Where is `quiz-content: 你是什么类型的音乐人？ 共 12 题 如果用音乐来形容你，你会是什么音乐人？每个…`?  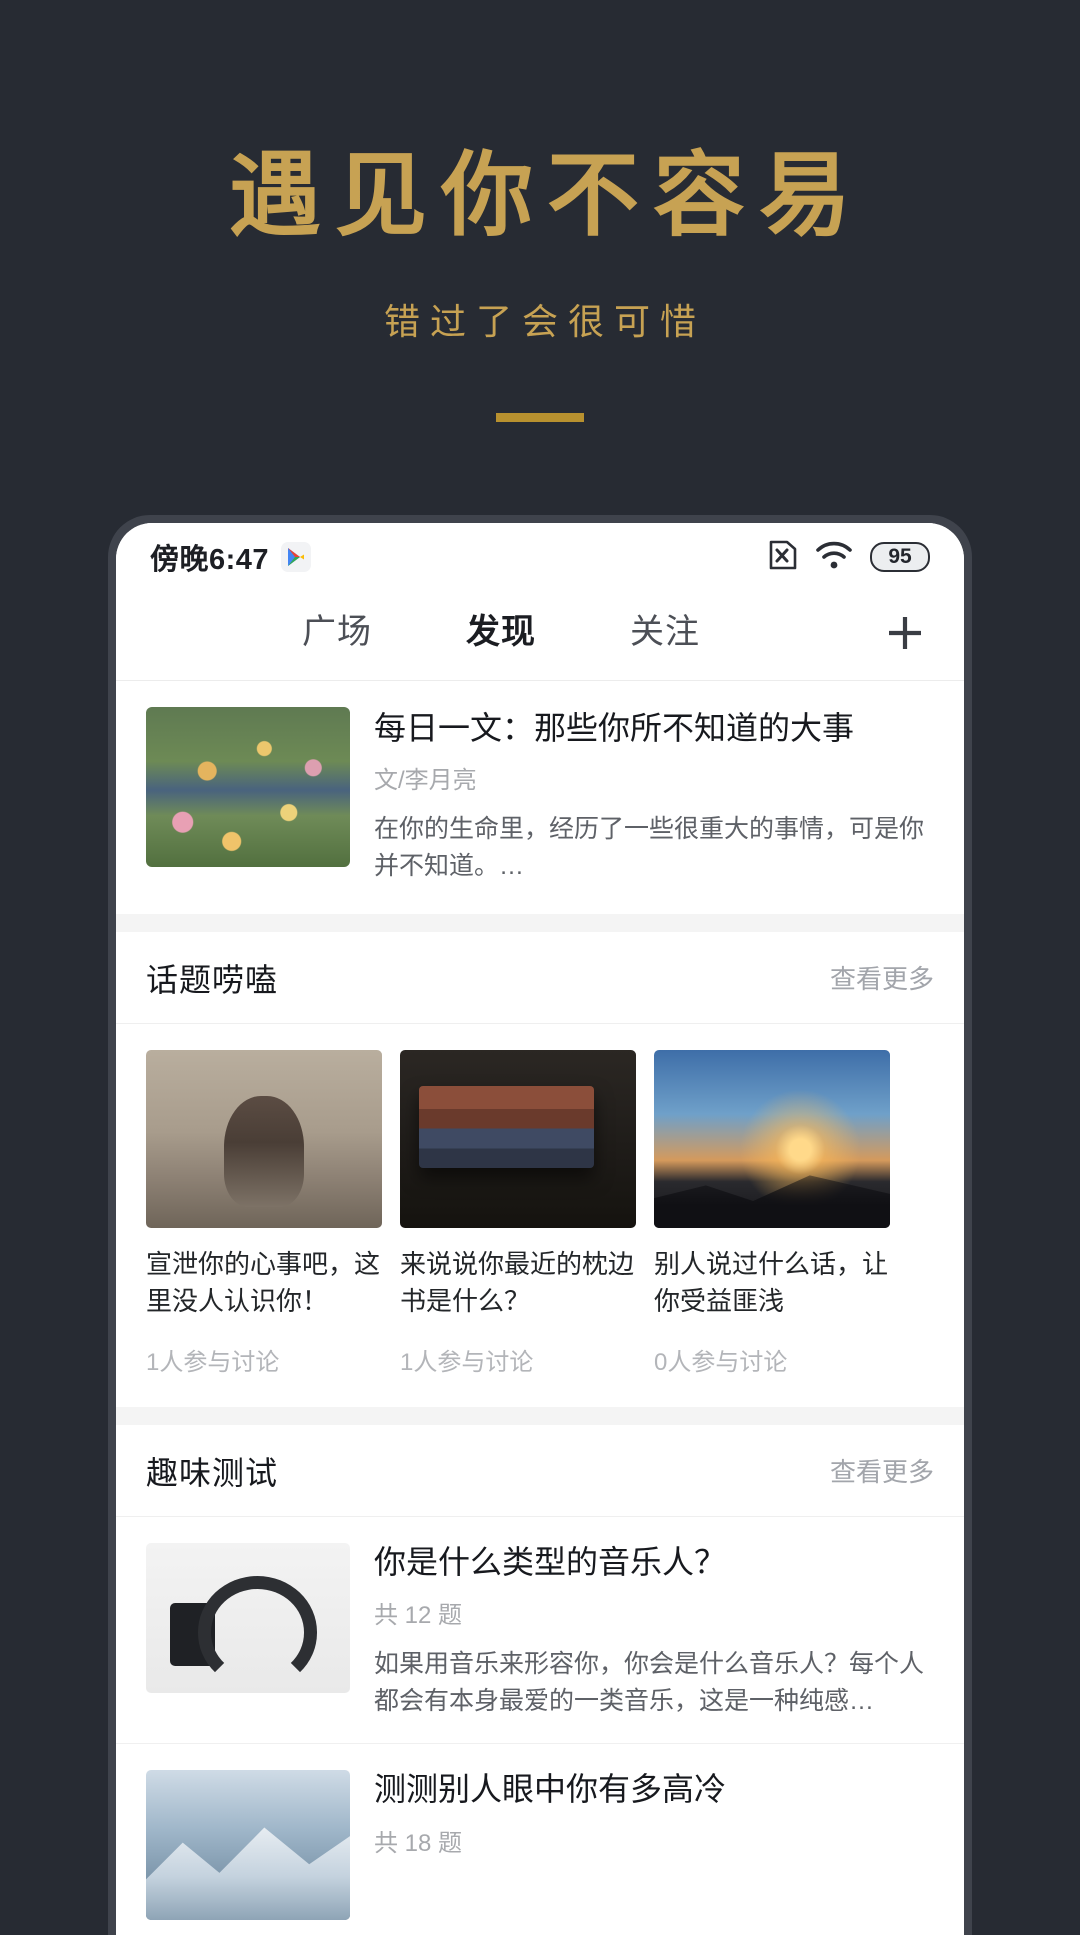 quiz-content: 你是什么类型的音乐人？ 共 12 题 如果用音乐来形容你，你会是什么音乐人？每个… is located at coordinates (654, 1631).